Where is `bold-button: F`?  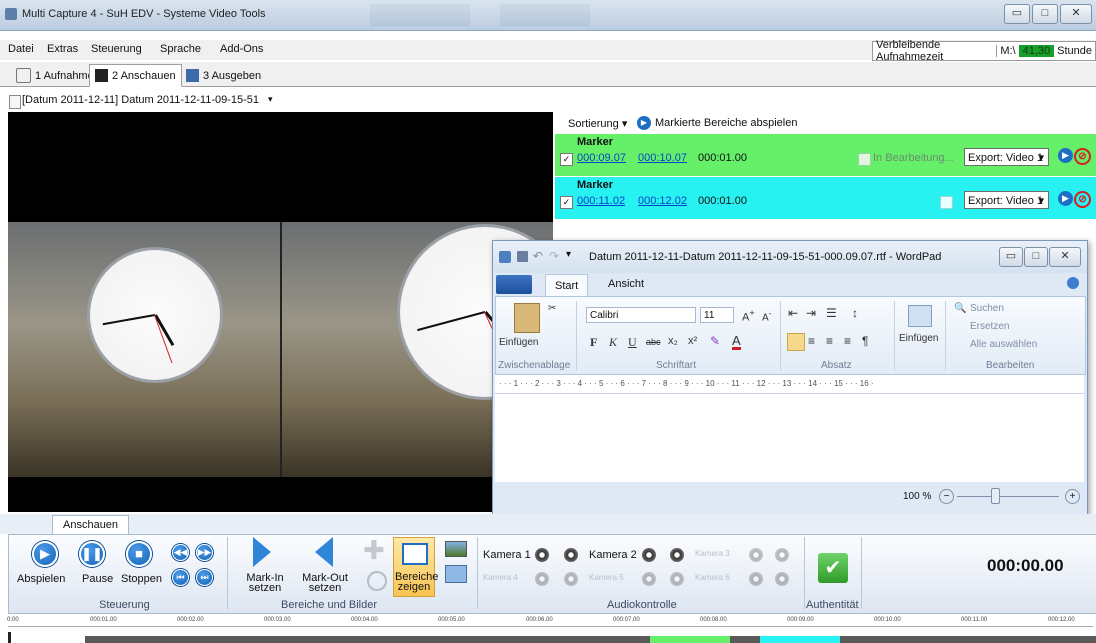
bold-button: F is located at coordinates (593, 342).